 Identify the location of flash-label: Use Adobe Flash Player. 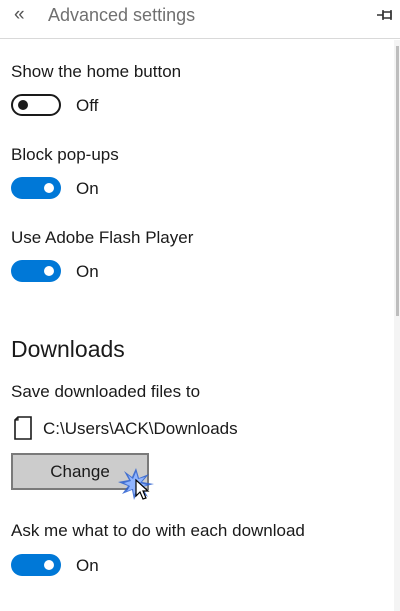
(102, 237).